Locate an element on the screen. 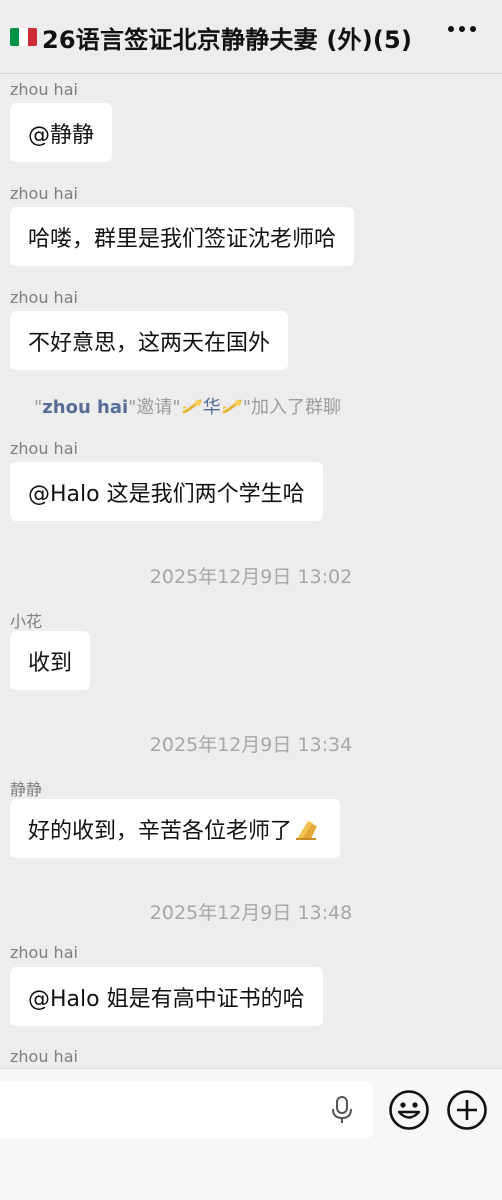 The width and height of the screenshot is (502, 1200). timestamp: 2025年12月9日 13:48 is located at coordinates (251, 913).